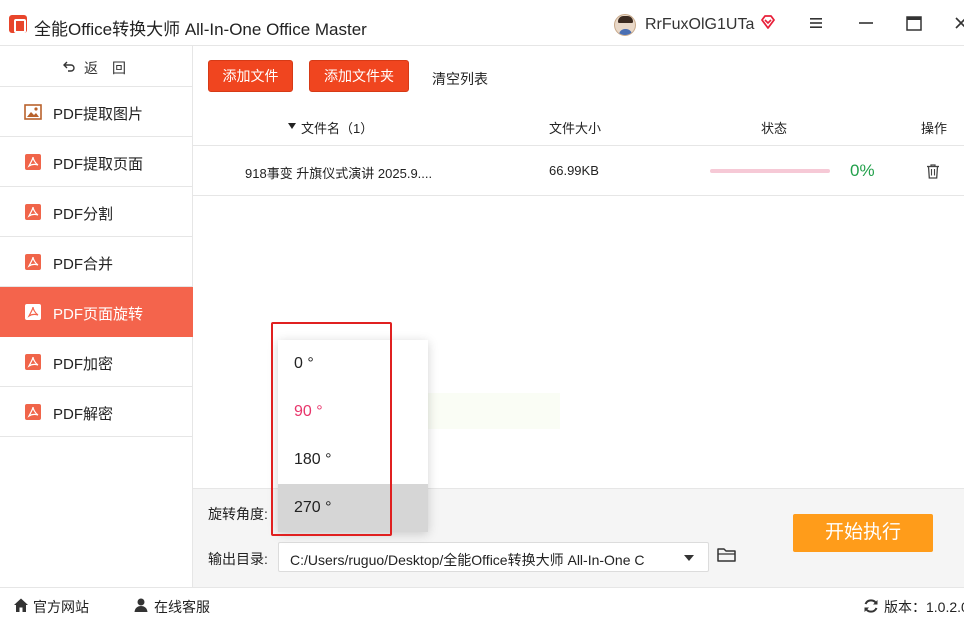 The height and width of the screenshot is (621, 964). Describe the element at coordinates (934, 128) in the screenshot. I see `column-action: 操作` at that location.